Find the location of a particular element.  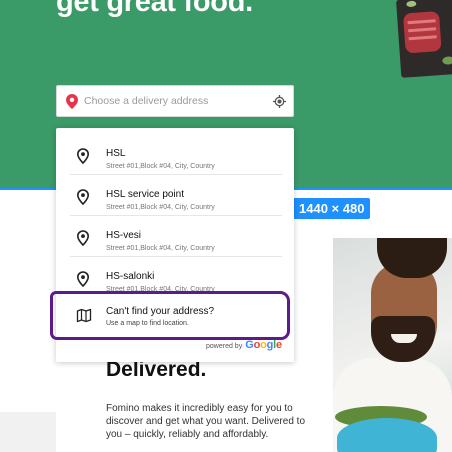

suggestion-title: HSL service point is located at coordinates (145, 194).